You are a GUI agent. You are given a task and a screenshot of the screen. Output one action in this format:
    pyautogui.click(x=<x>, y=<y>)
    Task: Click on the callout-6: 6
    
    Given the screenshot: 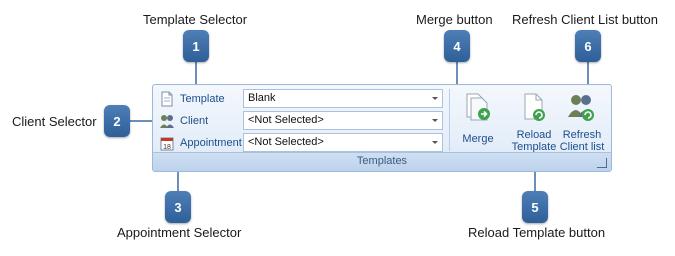 What is the action you would take?
    pyautogui.click(x=588, y=46)
    